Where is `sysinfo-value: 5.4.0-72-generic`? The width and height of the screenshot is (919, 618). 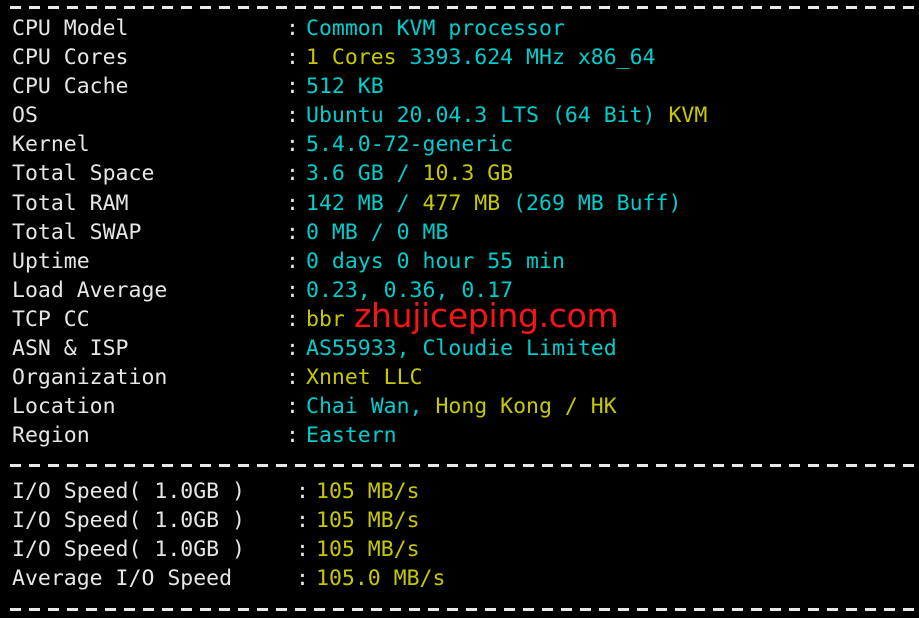 sysinfo-value: 5.4.0-72-generic is located at coordinates (409, 144).